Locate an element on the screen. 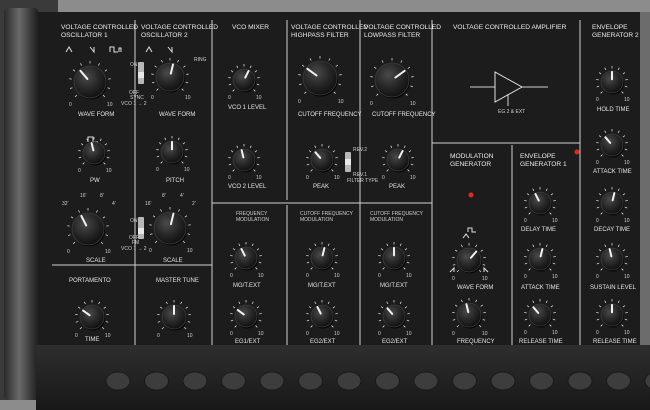  decay-time-knob-body is located at coordinates (612, 203).